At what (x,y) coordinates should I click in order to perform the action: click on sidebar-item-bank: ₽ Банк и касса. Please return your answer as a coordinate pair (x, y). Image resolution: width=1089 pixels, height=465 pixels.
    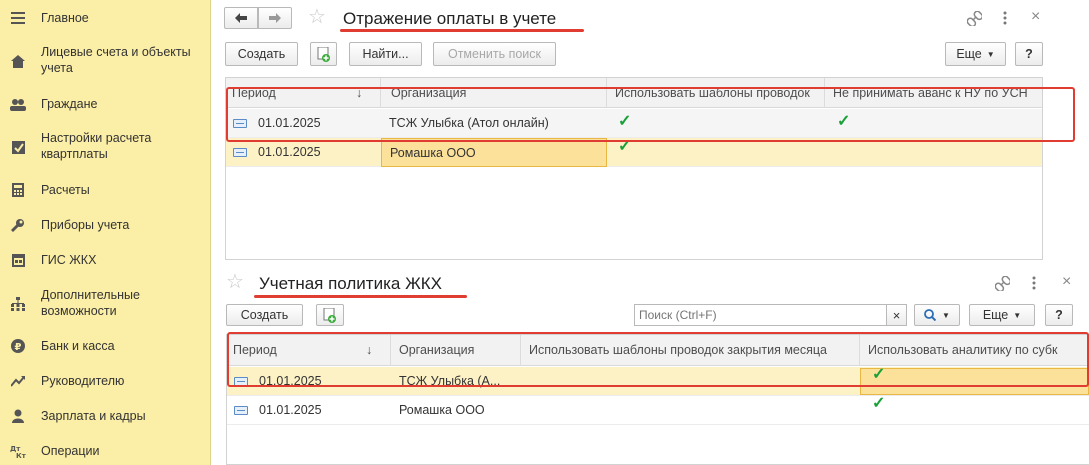
    Looking at the image, I should click on (105, 346).